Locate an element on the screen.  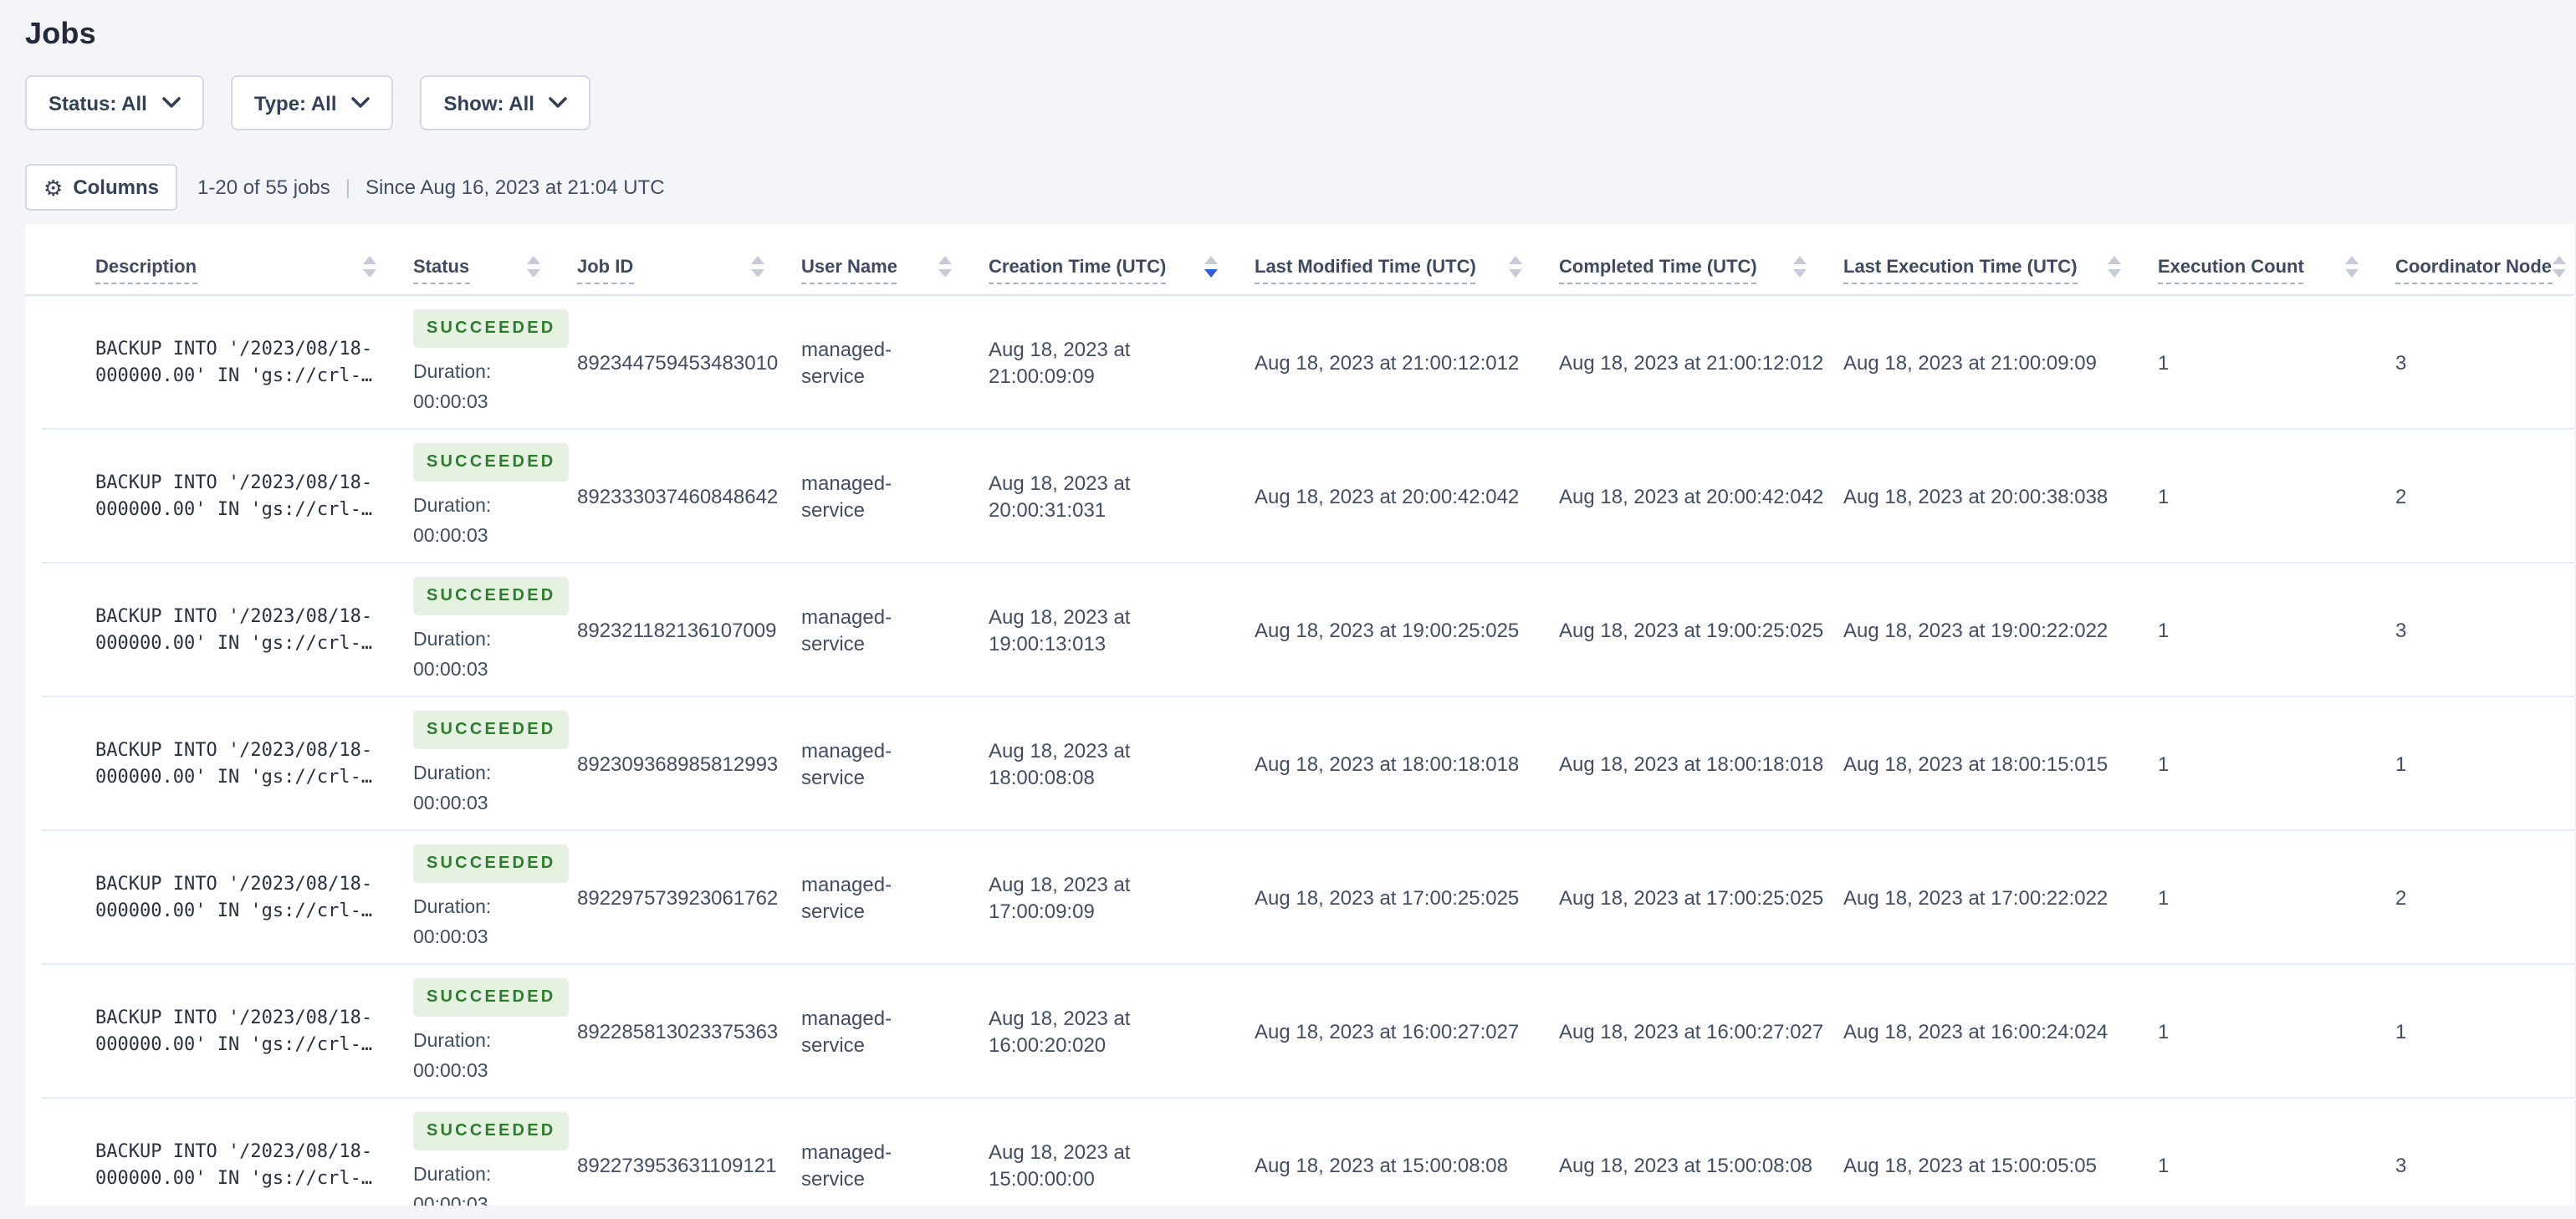
type-filter-dropdown: Type: All is located at coordinates (312, 102).